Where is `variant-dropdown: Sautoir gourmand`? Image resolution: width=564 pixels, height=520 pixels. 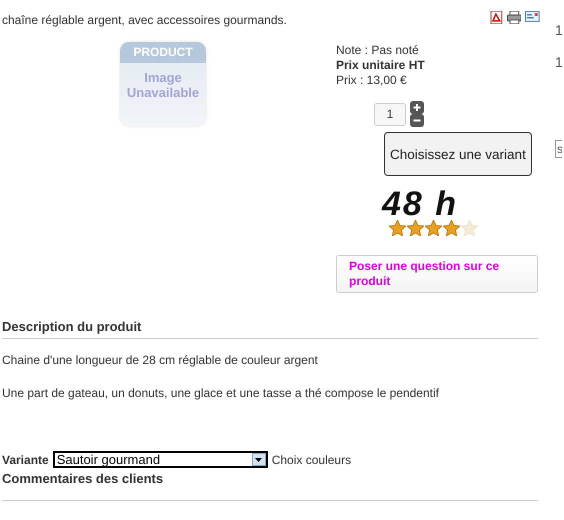 variant-dropdown: Sautoir gourmand is located at coordinates (160, 459).